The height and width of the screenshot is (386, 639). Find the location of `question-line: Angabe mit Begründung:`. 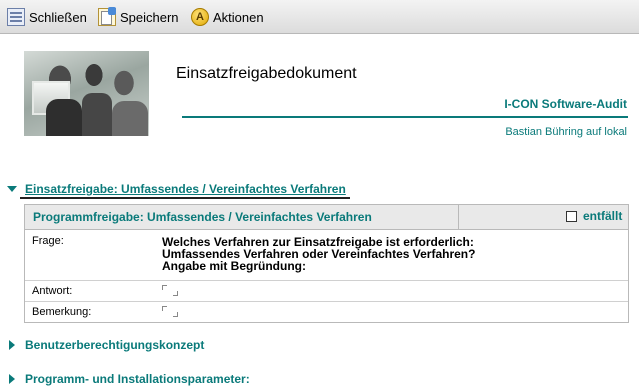

question-line: Angabe mit Begründung: is located at coordinates (234, 266).